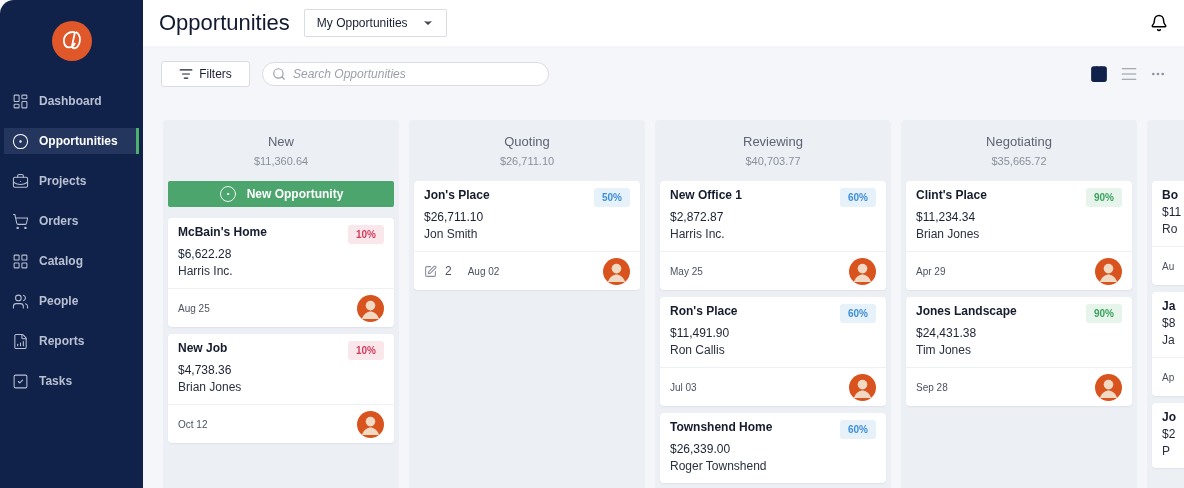  Describe the element at coordinates (194, 308) in the screenshot. I see `card-date: Aug 25` at that location.